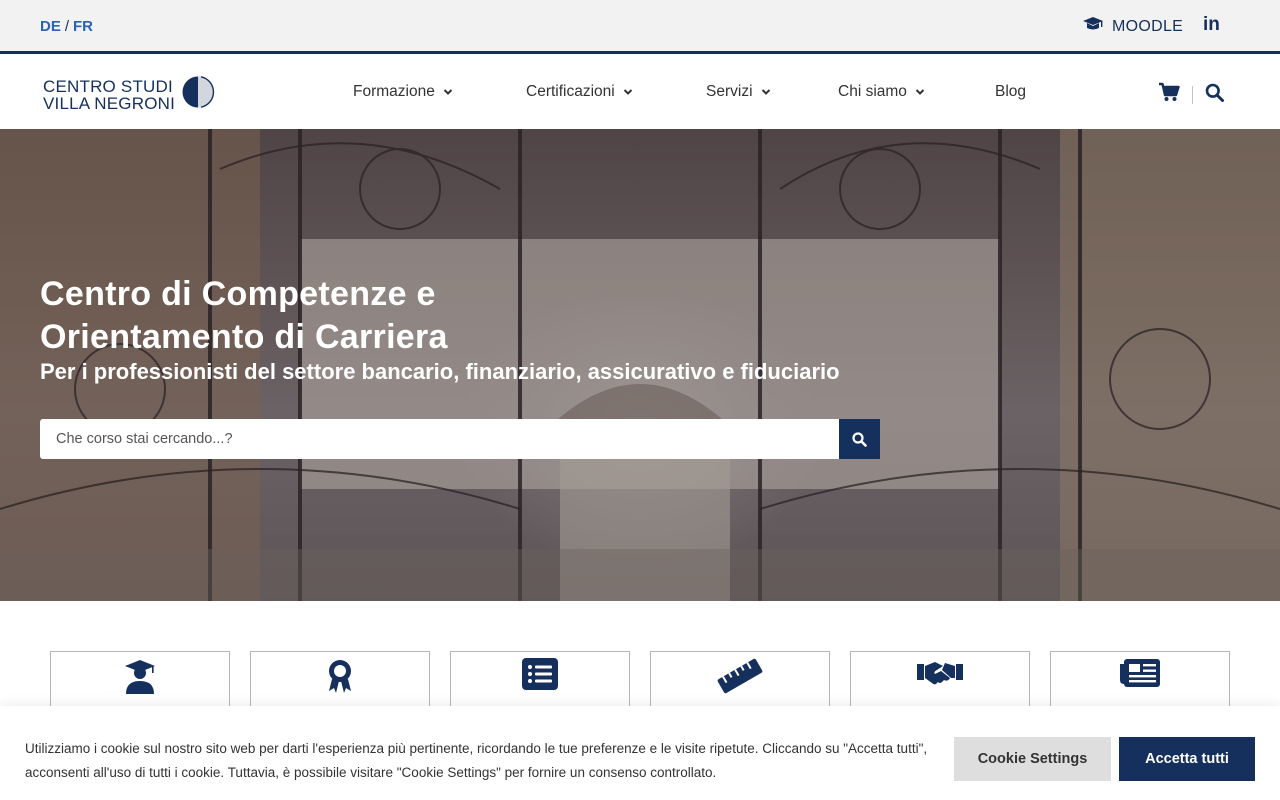 This screenshot has width=1280, height=800. I want to click on moodle-label: MOODLE, so click(1148, 26).